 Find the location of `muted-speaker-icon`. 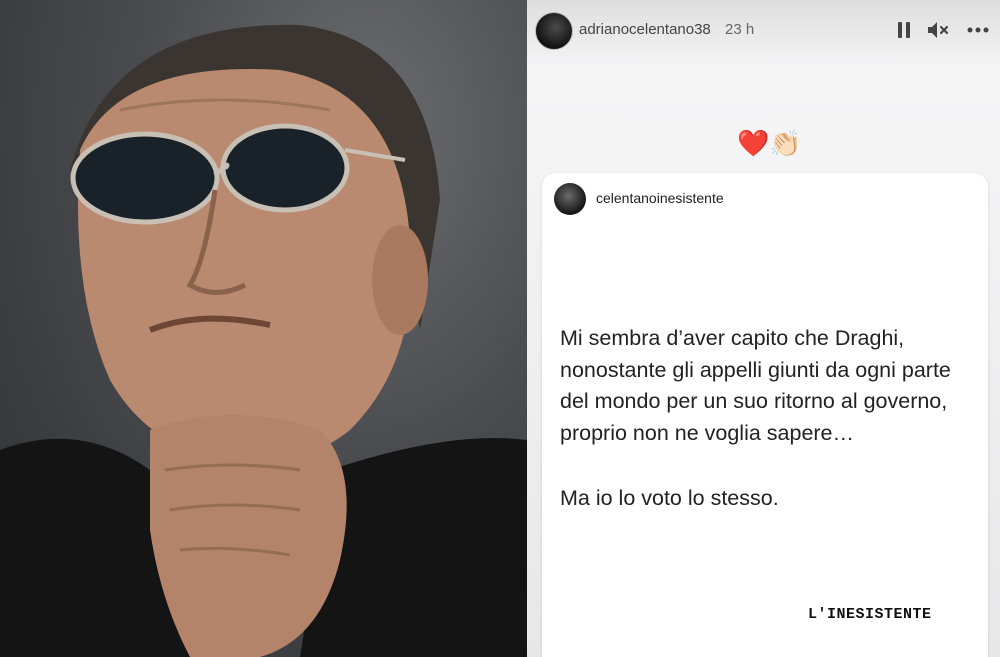

muted-speaker-icon is located at coordinates (938, 30).